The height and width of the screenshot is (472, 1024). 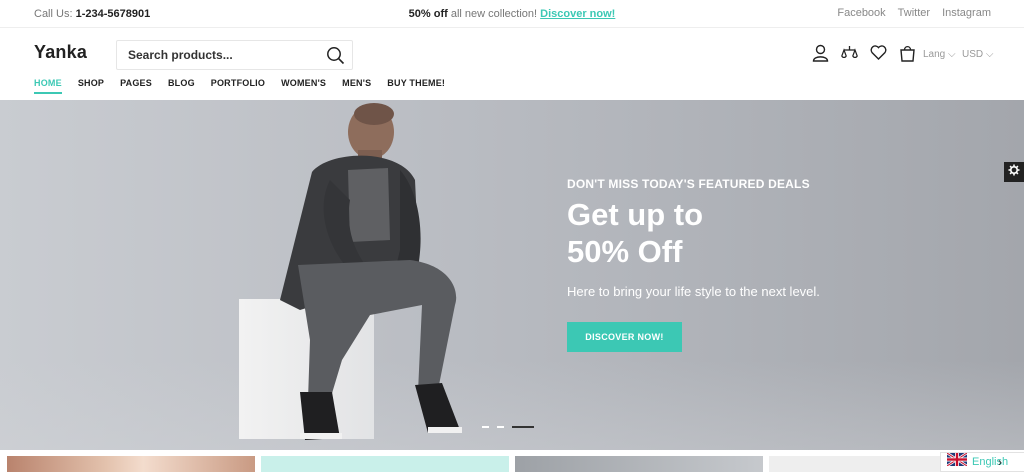 I want to click on category-cards, so click(x=512, y=464).